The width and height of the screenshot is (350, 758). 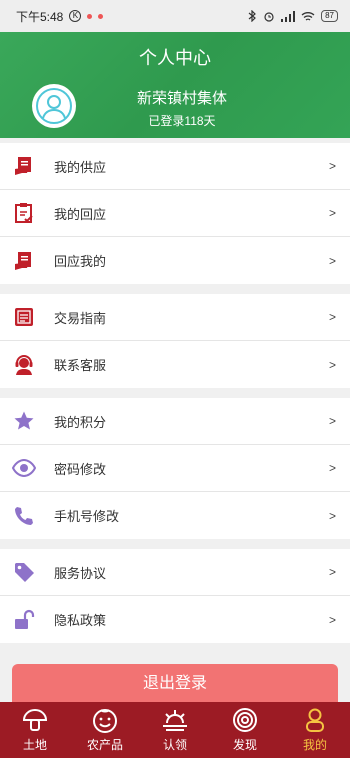 What do you see at coordinates (174, 745) in the screenshot?
I see `tab-label: 认领` at bounding box center [174, 745].